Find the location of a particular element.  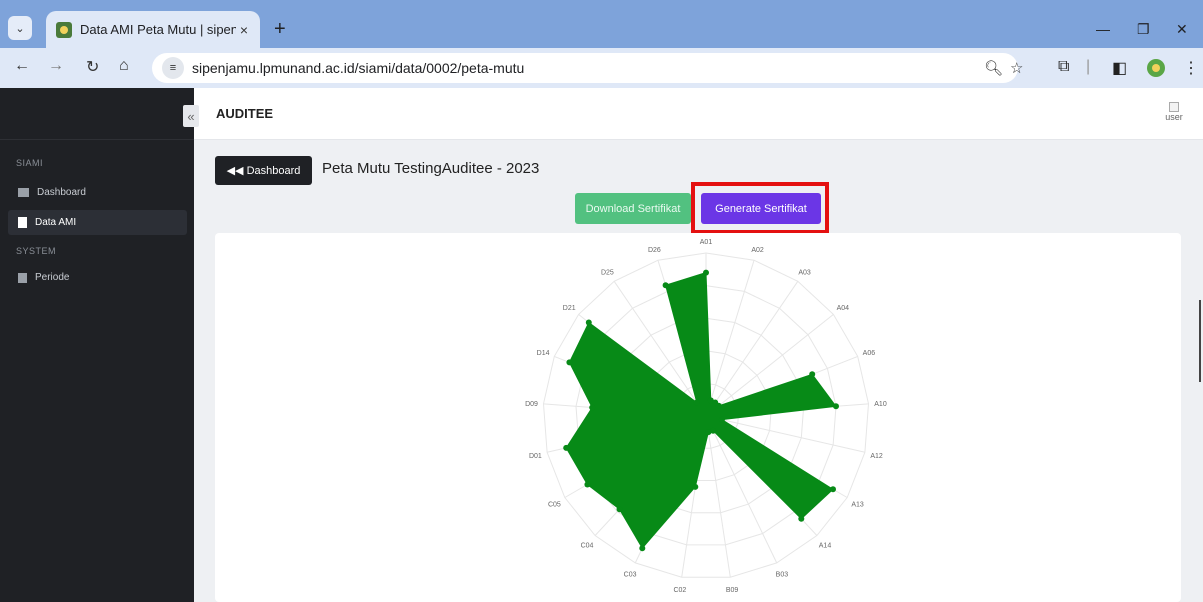

reload-icon: ↻ is located at coordinates (92, 67).